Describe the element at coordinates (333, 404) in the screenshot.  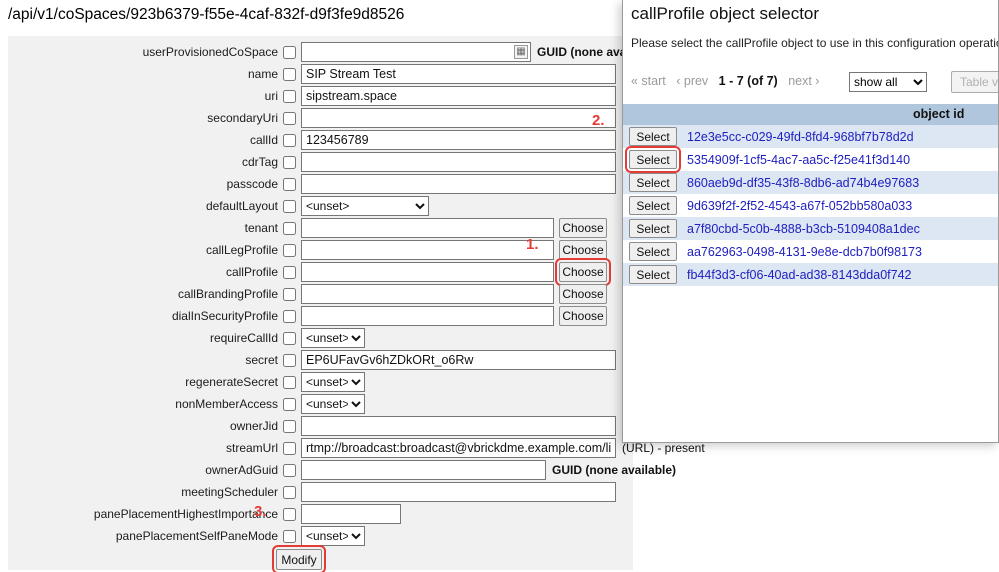
I see `nonMemberAccess-select: <unset>` at that location.